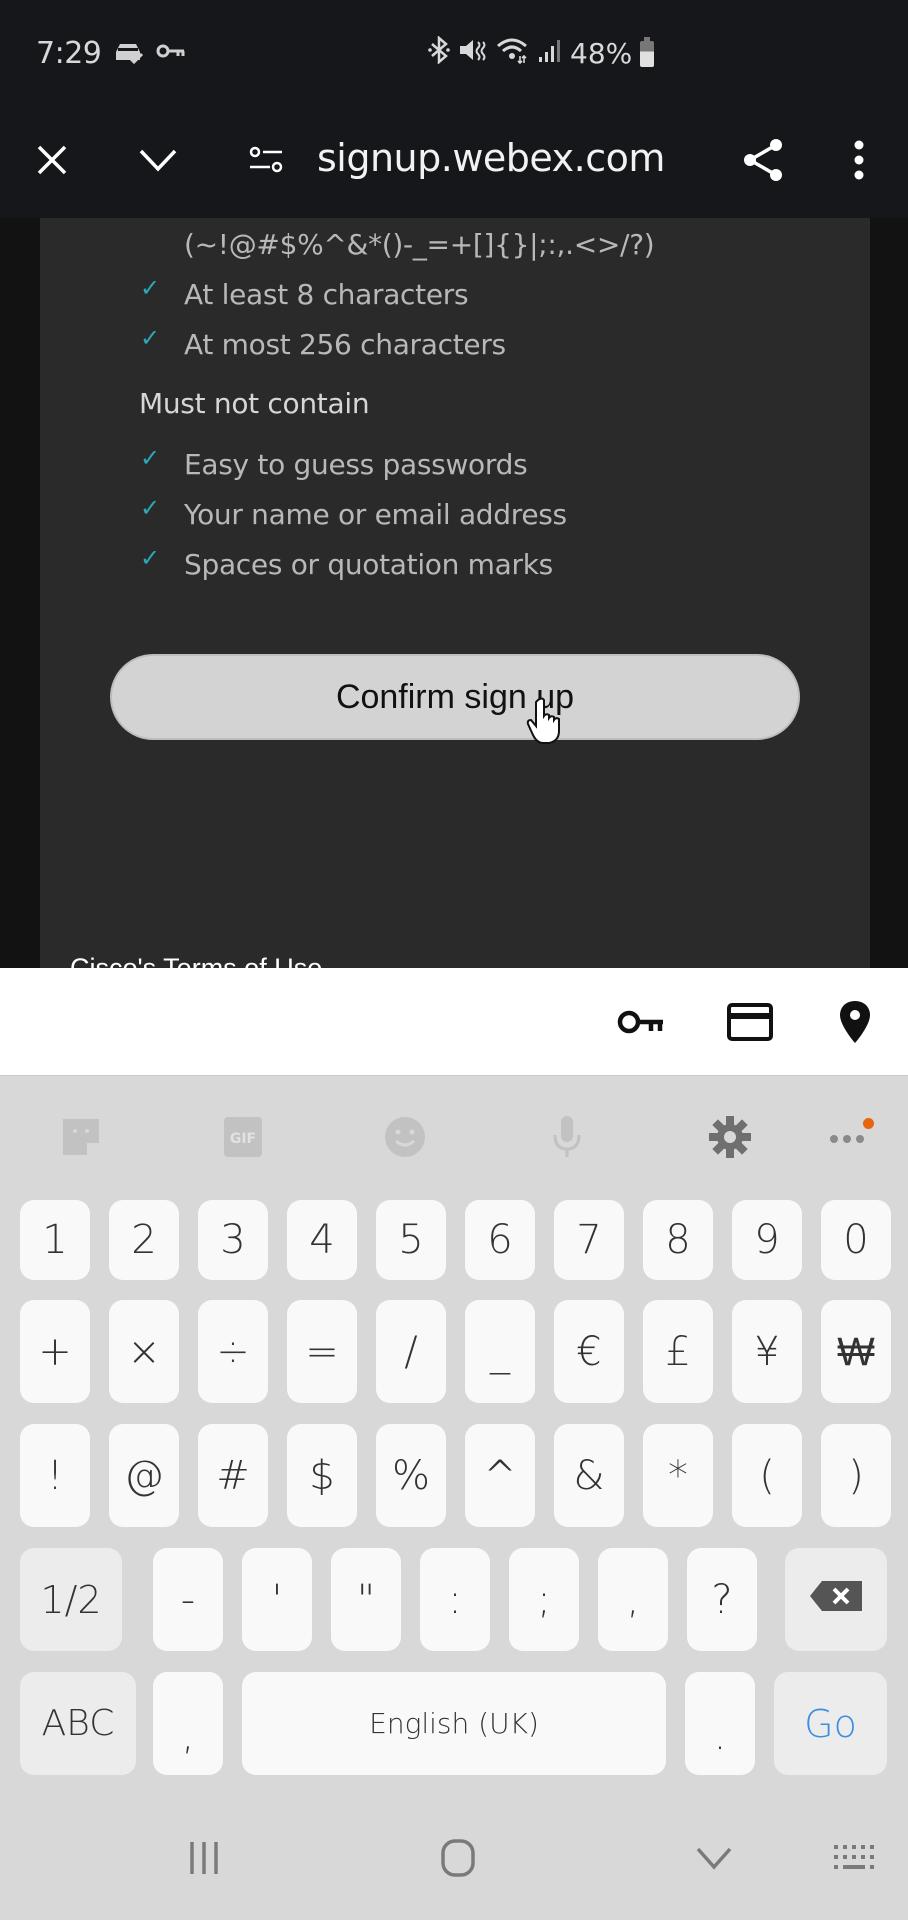 The width and height of the screenshot is (908, 1920). I want to click on tune-icon, so click(266, 162).